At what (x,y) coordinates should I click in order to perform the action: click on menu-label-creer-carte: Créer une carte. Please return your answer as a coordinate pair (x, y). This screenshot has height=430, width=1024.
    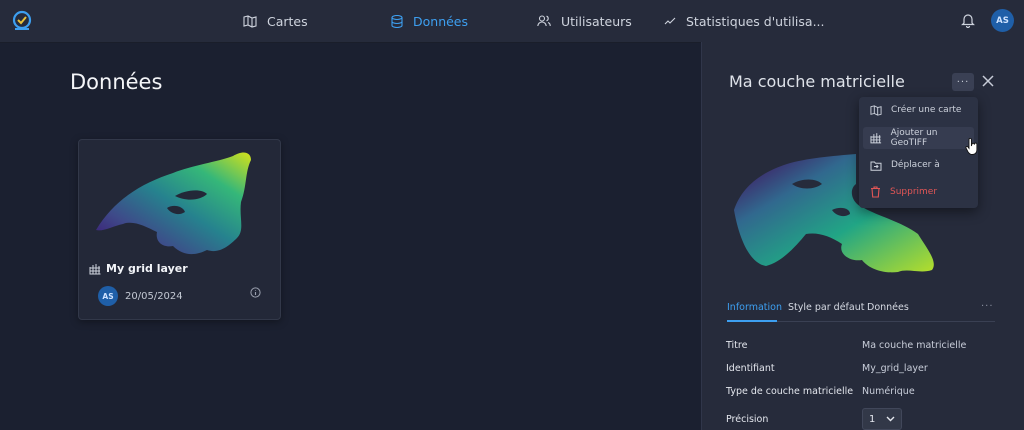
    Looking at the image, I should click on (926, 110).